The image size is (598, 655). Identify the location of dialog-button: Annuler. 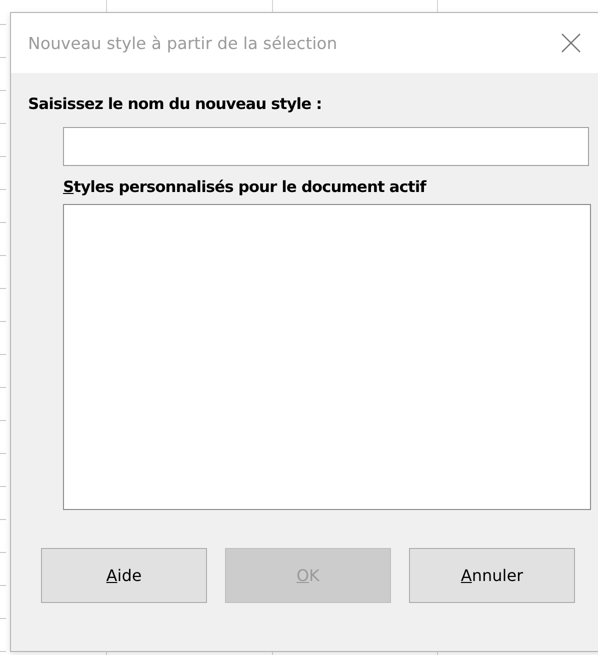
(492, 575).